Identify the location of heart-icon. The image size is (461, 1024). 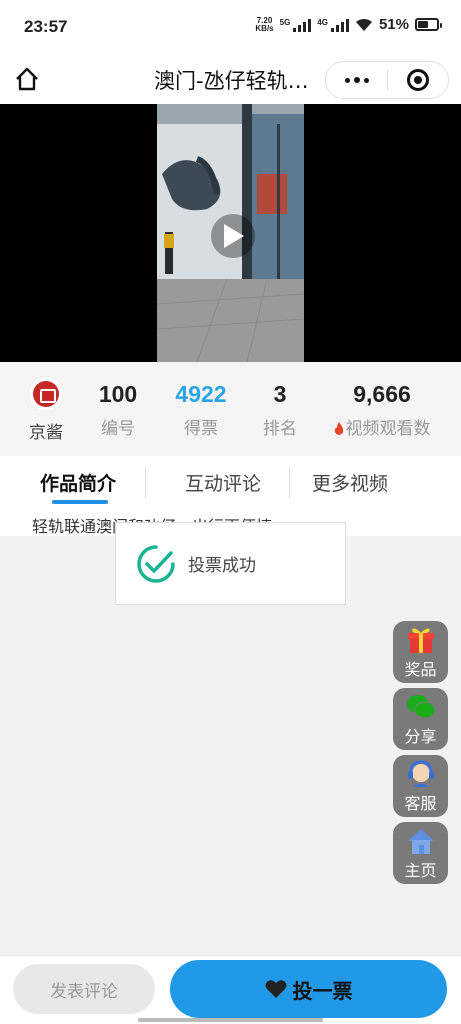
(275, 989).